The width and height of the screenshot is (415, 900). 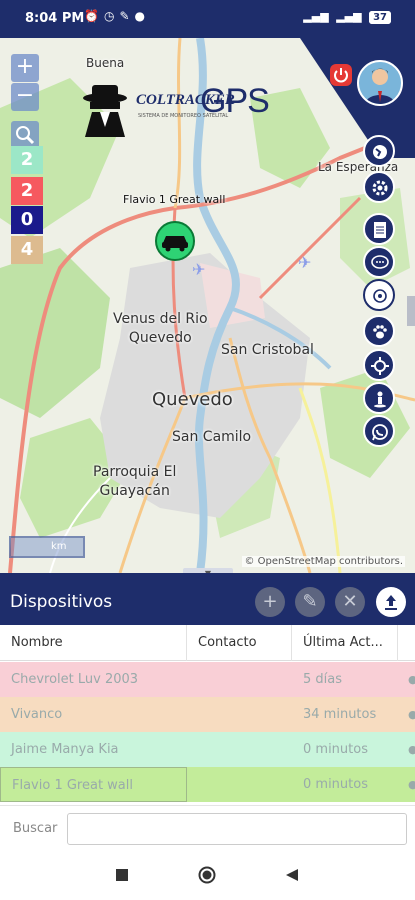 I want to click on locate-button, so click(x=379, y=365).